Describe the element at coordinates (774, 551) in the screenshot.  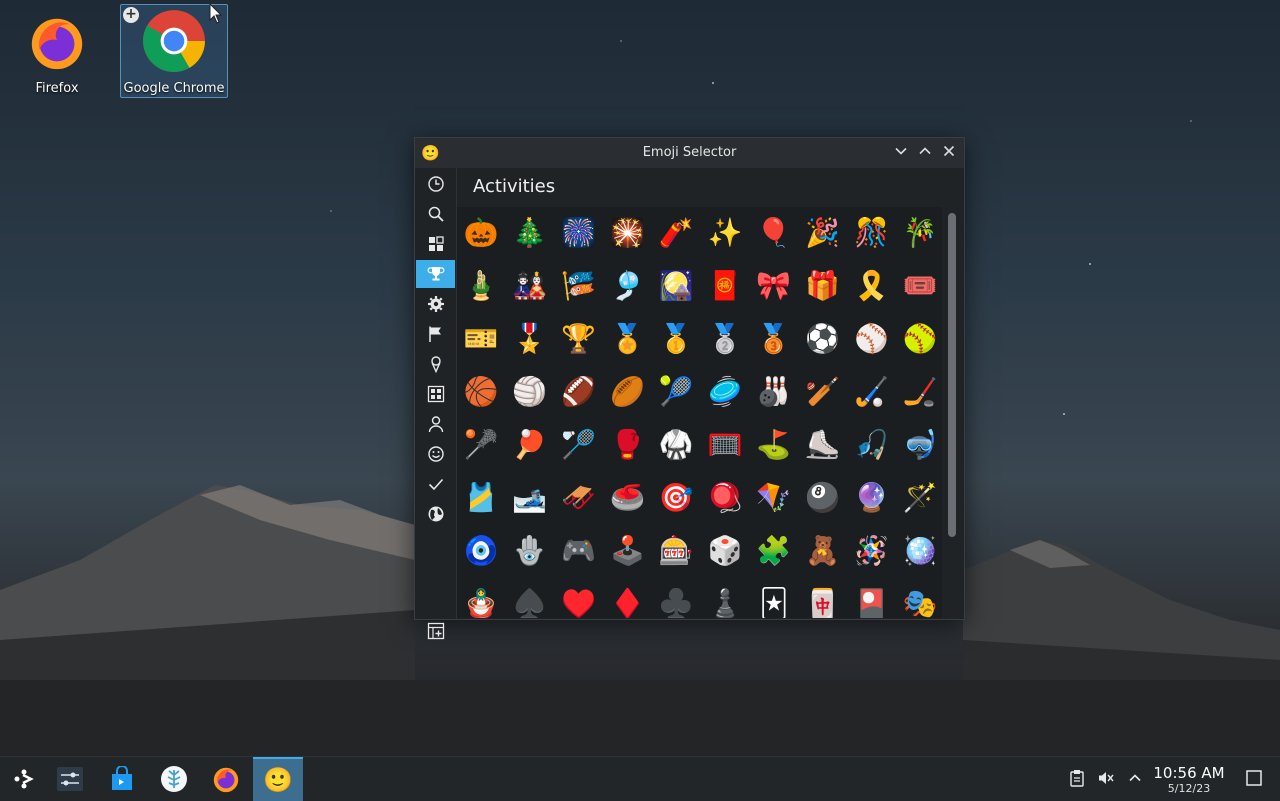
I see `emoji-button: 🧩` at that location.